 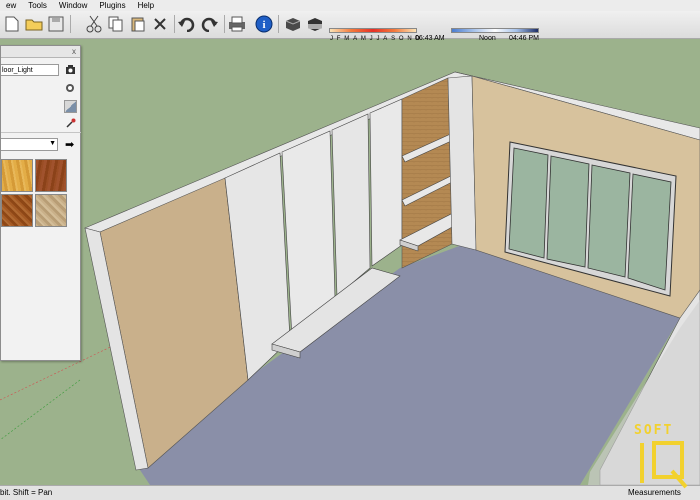 What do you see at coordinates (293, 24) in the screenshot?
I see `shadows-icon` at bounding box center [293, 24].